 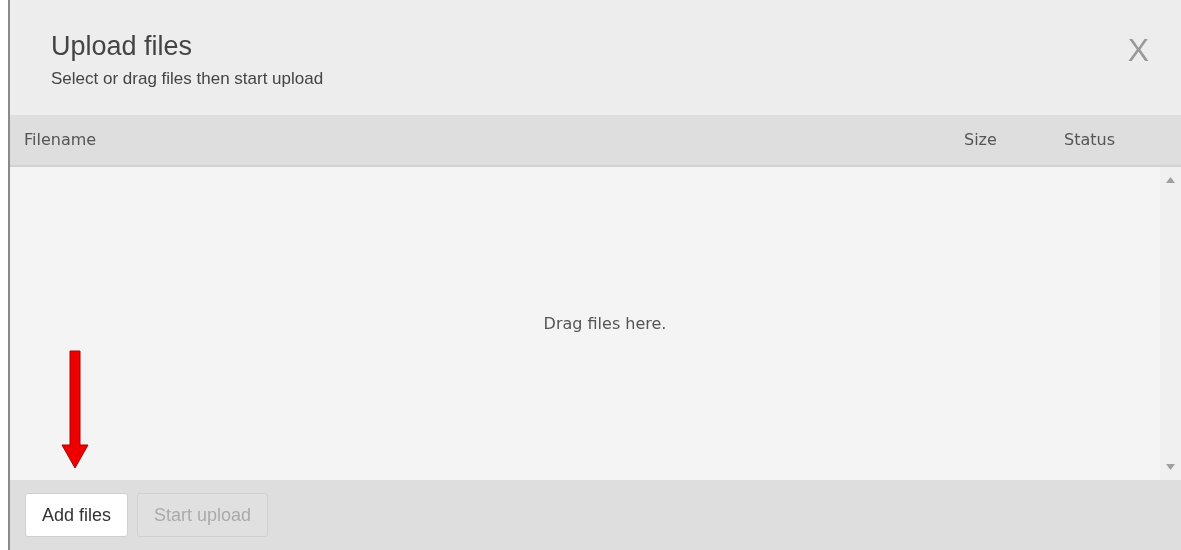 I want to click on close-button: X, so click(x=1138, y=50).